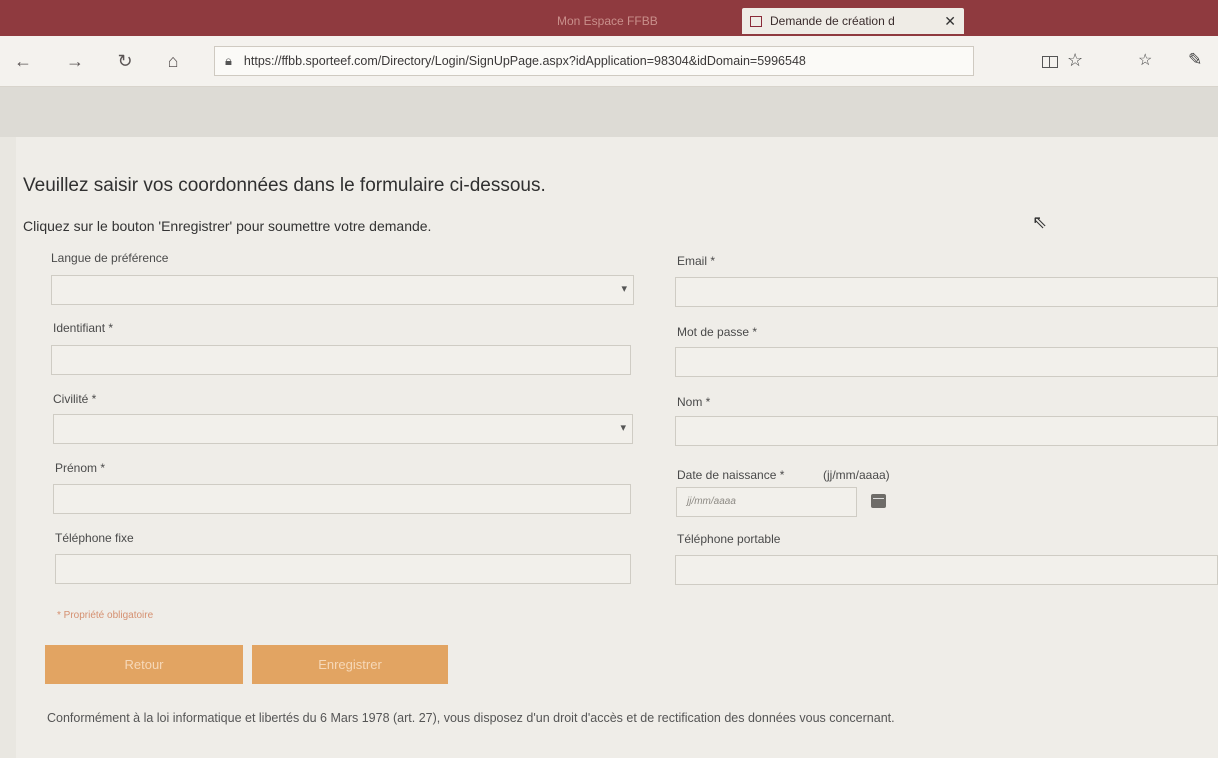 Image resolution: width=1218 pixels, height=758 pixels. Describe the element at coordinates (1075, 60) in the screenshot. I see `star-icon: ☆` at that location.